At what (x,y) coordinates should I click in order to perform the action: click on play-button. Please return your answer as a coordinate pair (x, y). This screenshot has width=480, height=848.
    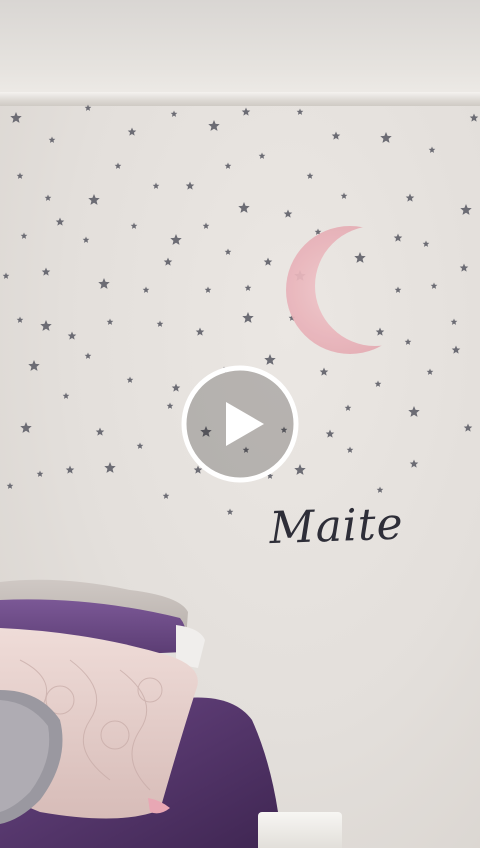
    Looking at the image, I should click on (240, 424).